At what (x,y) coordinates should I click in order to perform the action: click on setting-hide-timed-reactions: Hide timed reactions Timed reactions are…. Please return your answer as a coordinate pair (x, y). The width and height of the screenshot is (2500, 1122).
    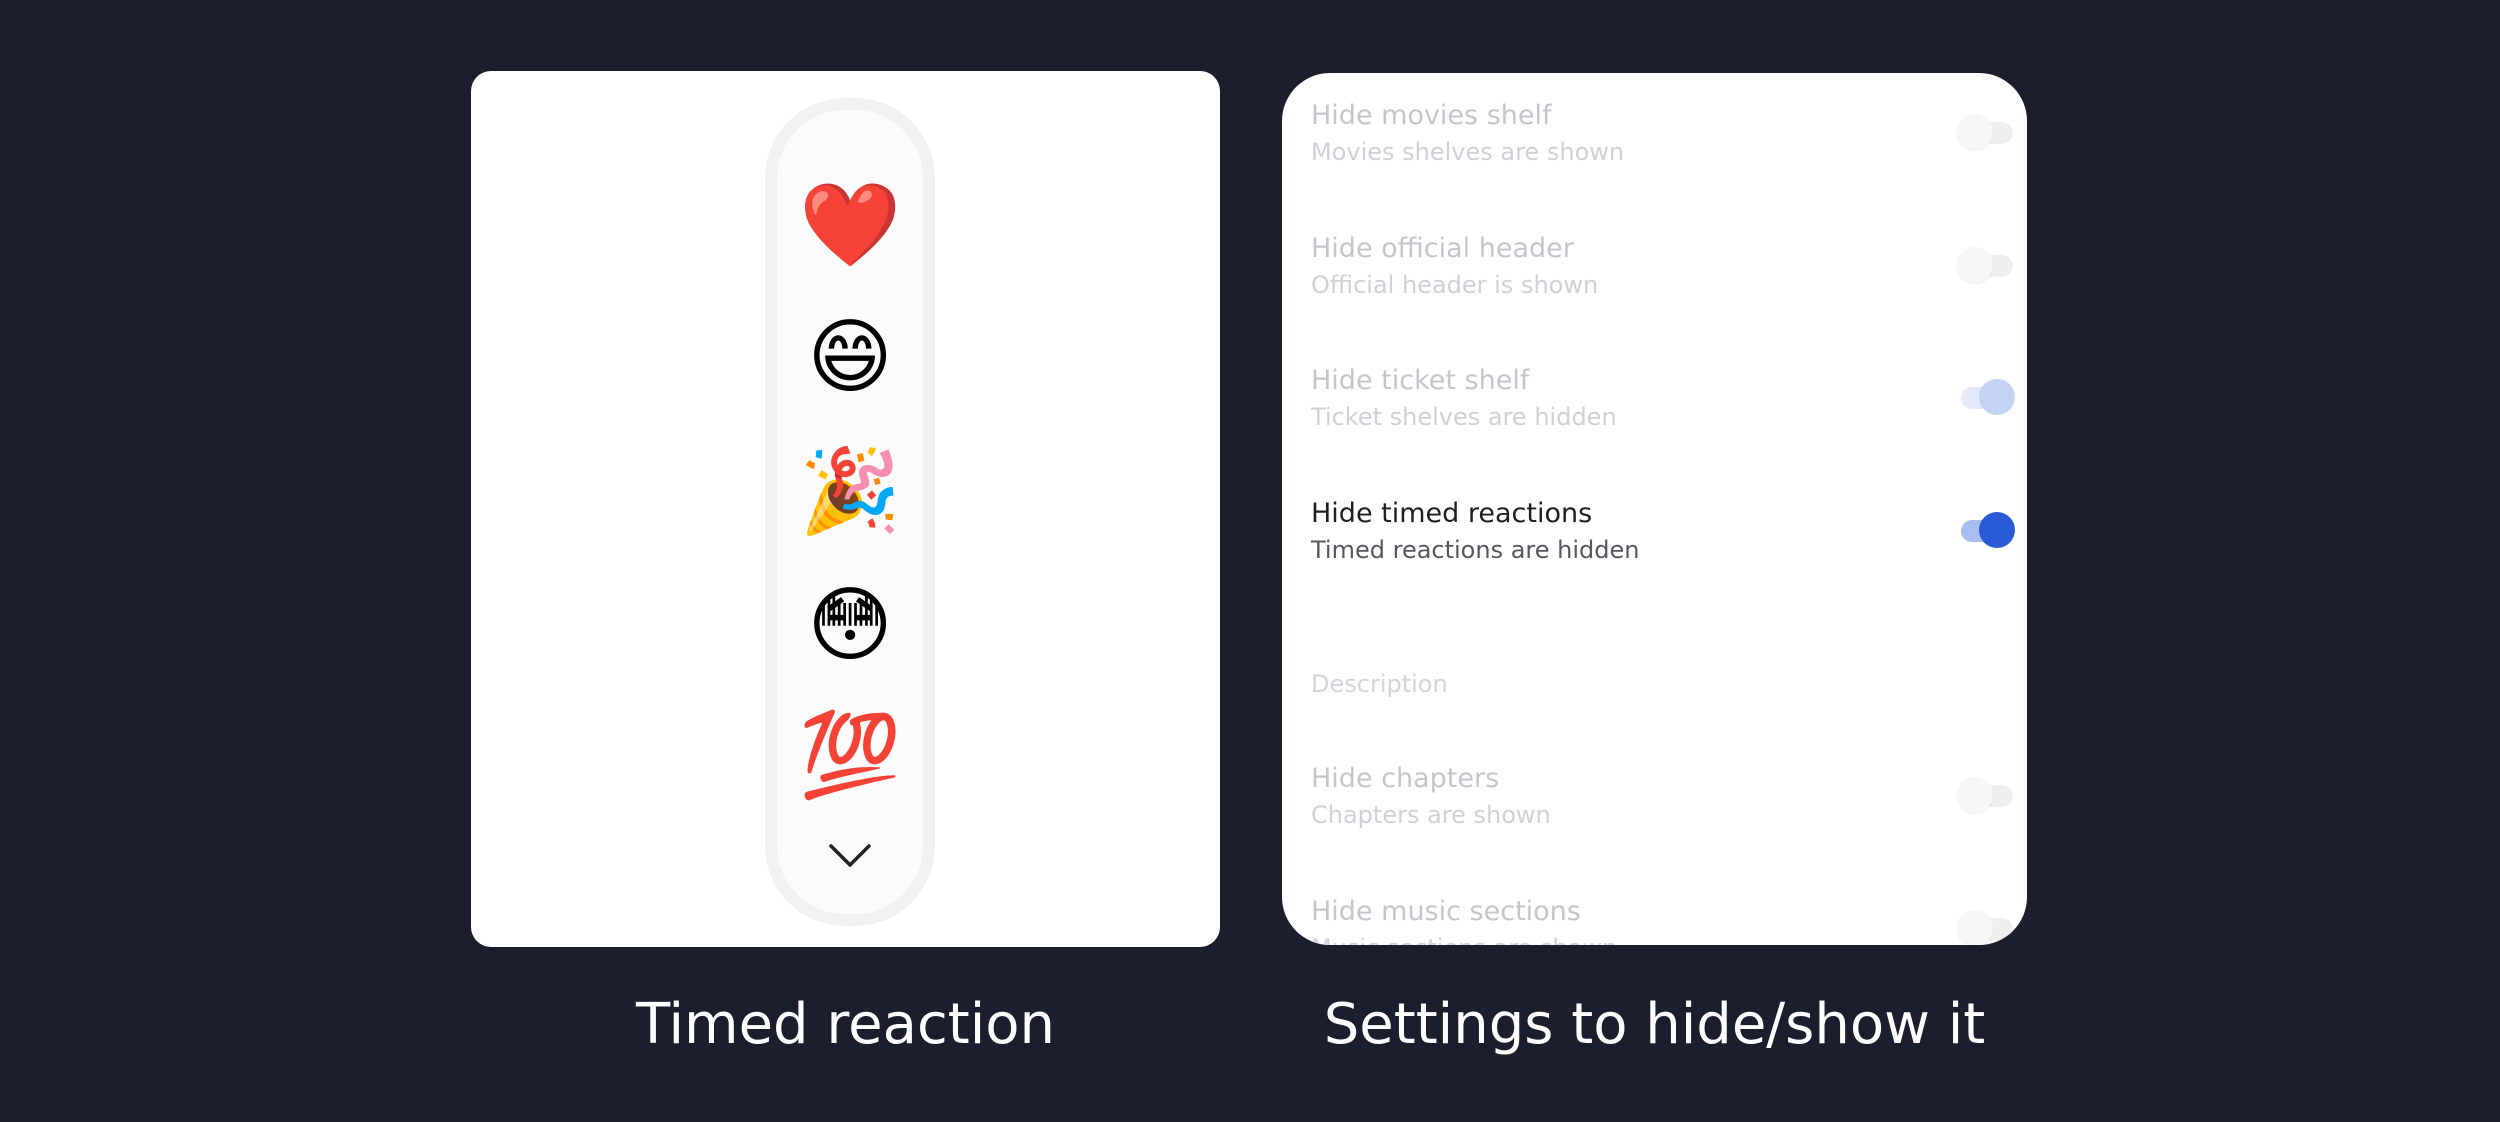
    Looking at the image, I should click on (1669, 553).